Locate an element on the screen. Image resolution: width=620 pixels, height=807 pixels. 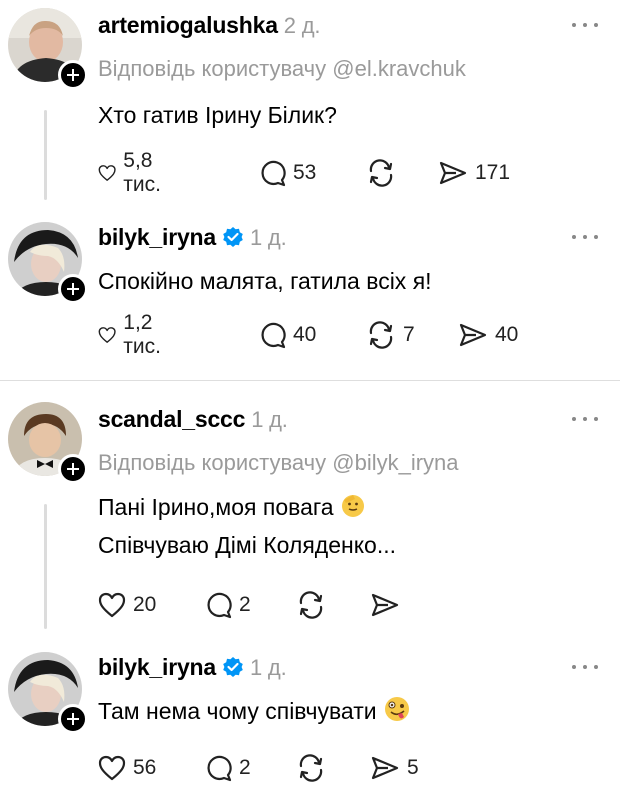
comment-count: 40 is located at coordinates (305, 334).